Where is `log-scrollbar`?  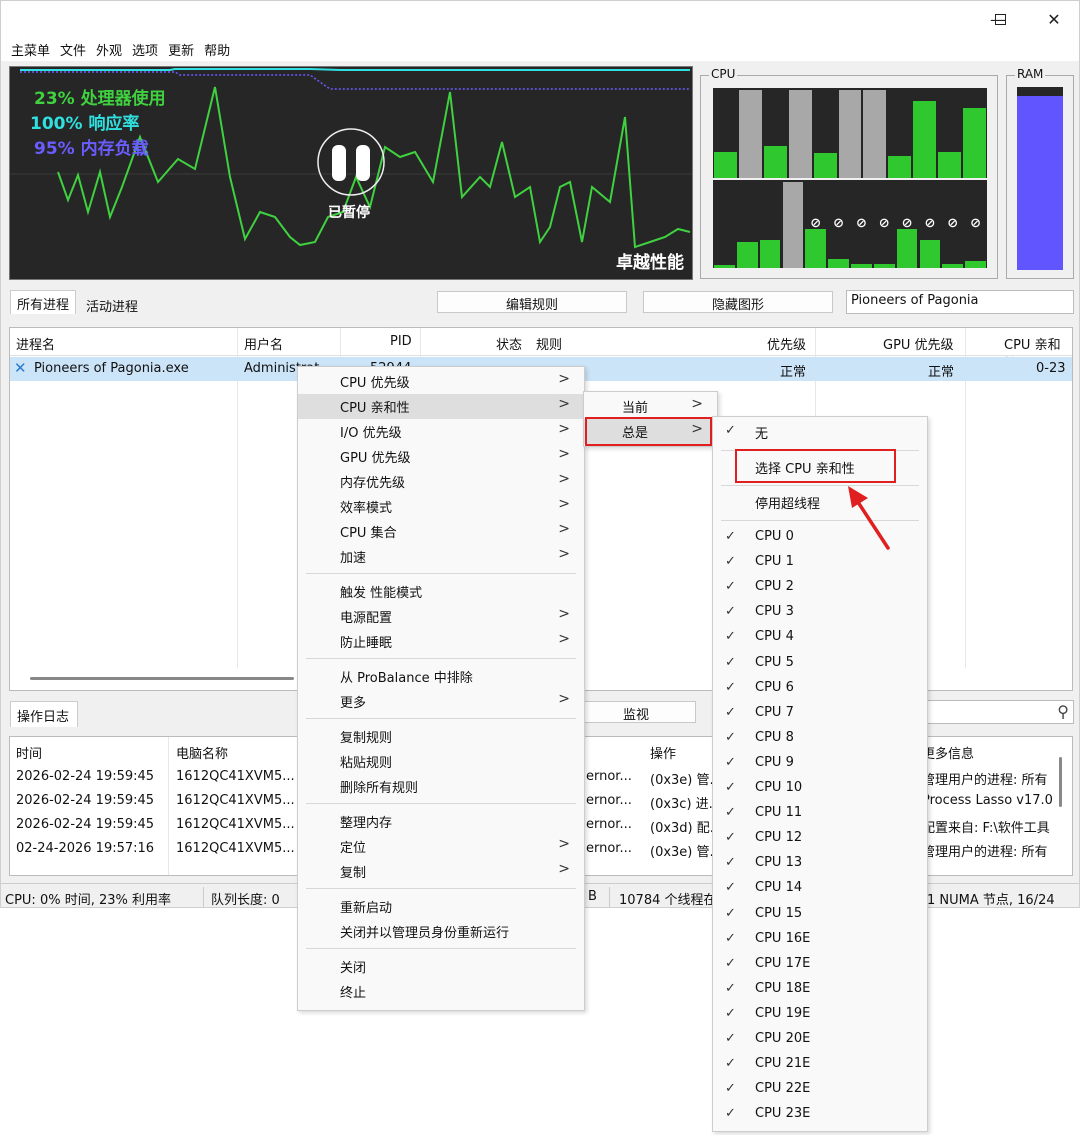 log-scrollbar is located at coordinates (1060, 782).